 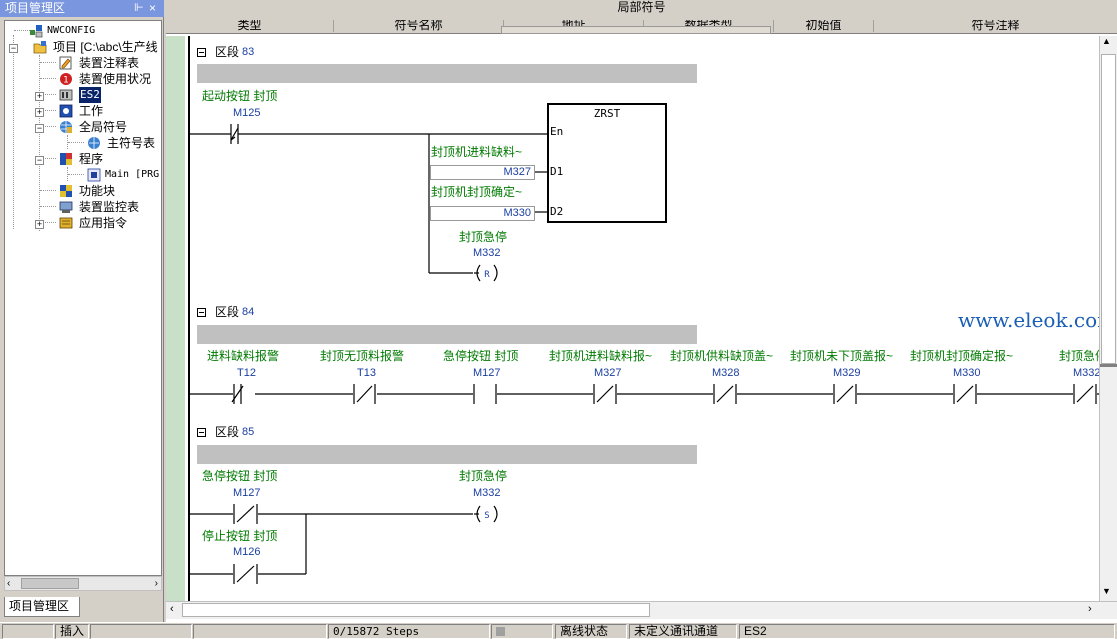 What do you see at coordinates (152, 8) in the screenshot?
I see `close-icon: ×` at bounding box center [152, 8].